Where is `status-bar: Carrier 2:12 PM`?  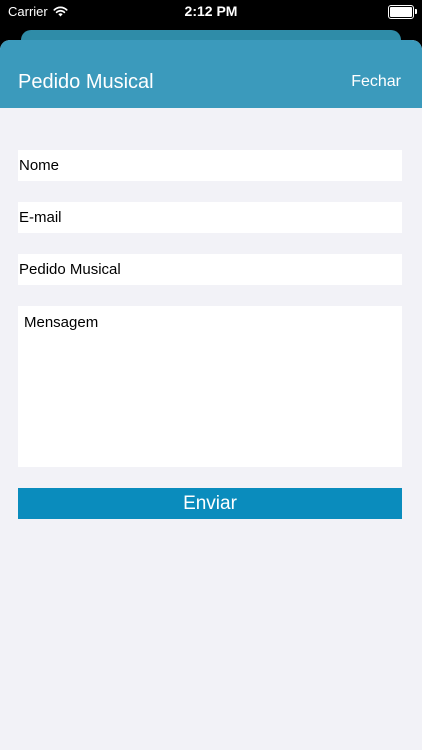
status-bar: Carrier 2:12 PM is located at coordinates (211, 14).